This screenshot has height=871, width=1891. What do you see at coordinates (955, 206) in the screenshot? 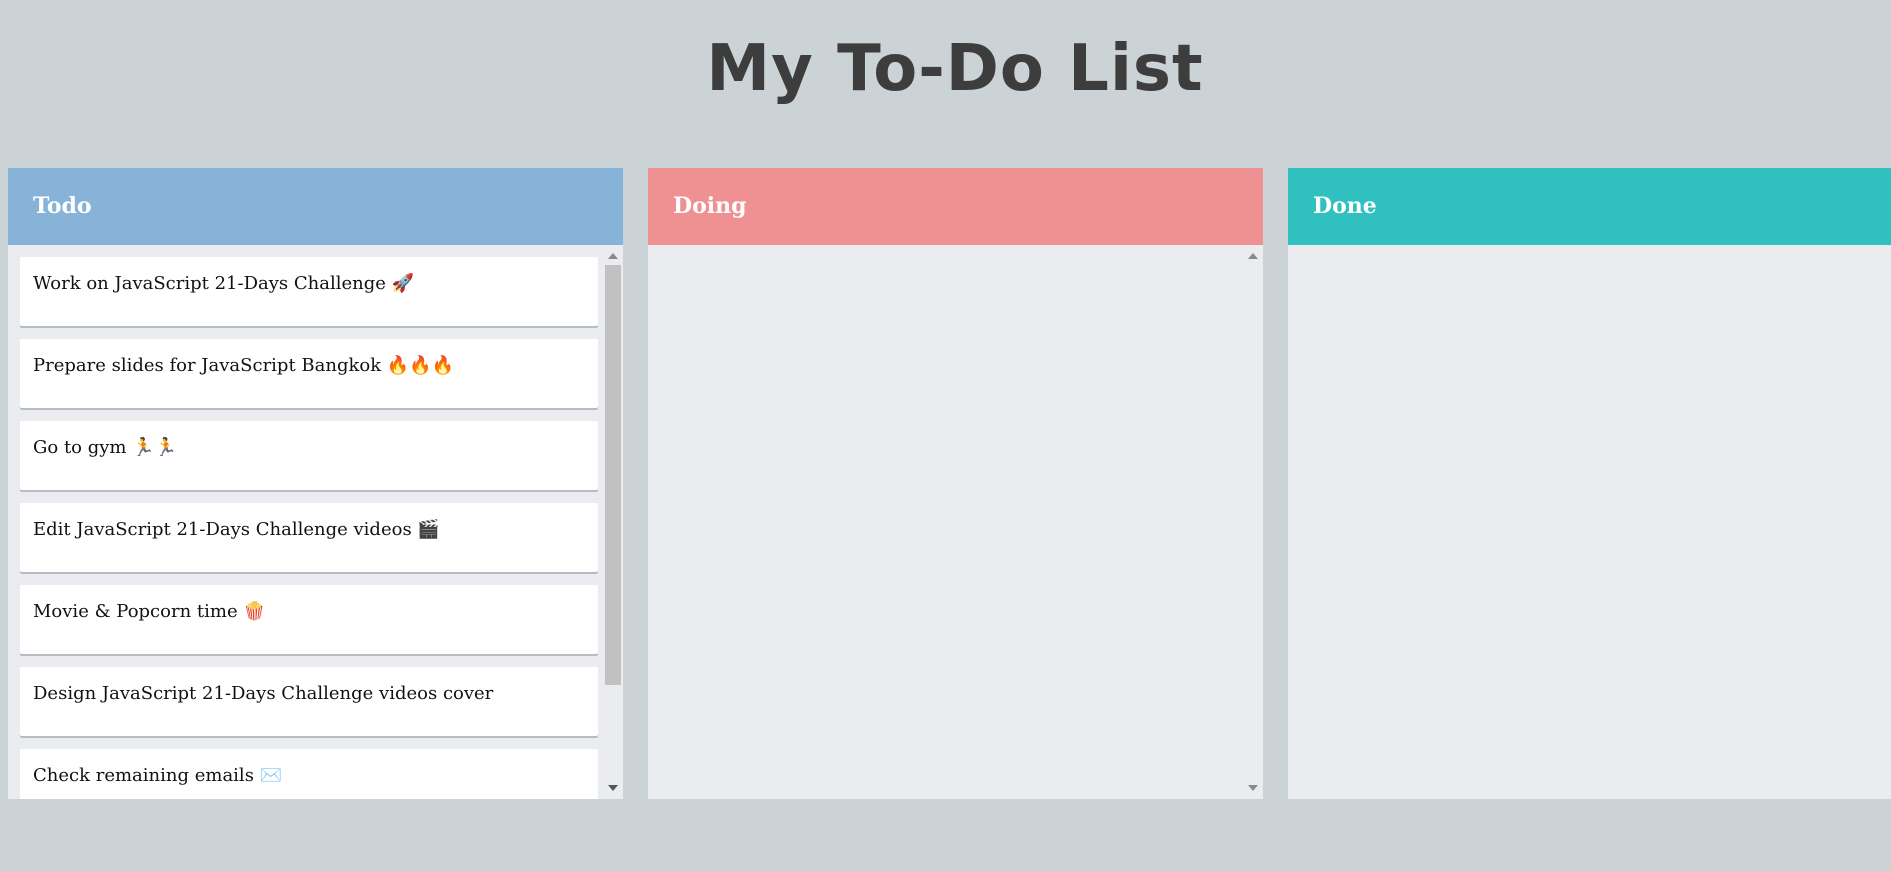
I see `column-doing-header: Doing` at bounding box center [955, 206].